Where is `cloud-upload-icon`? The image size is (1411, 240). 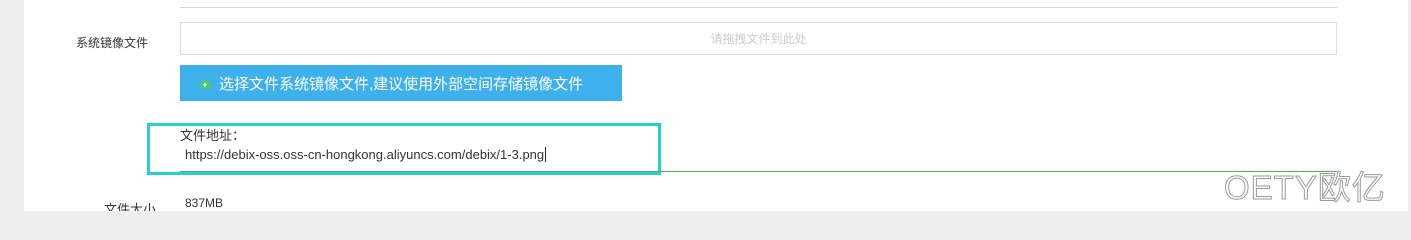 cloud-upload-icon is located at coordinates (205, 84).